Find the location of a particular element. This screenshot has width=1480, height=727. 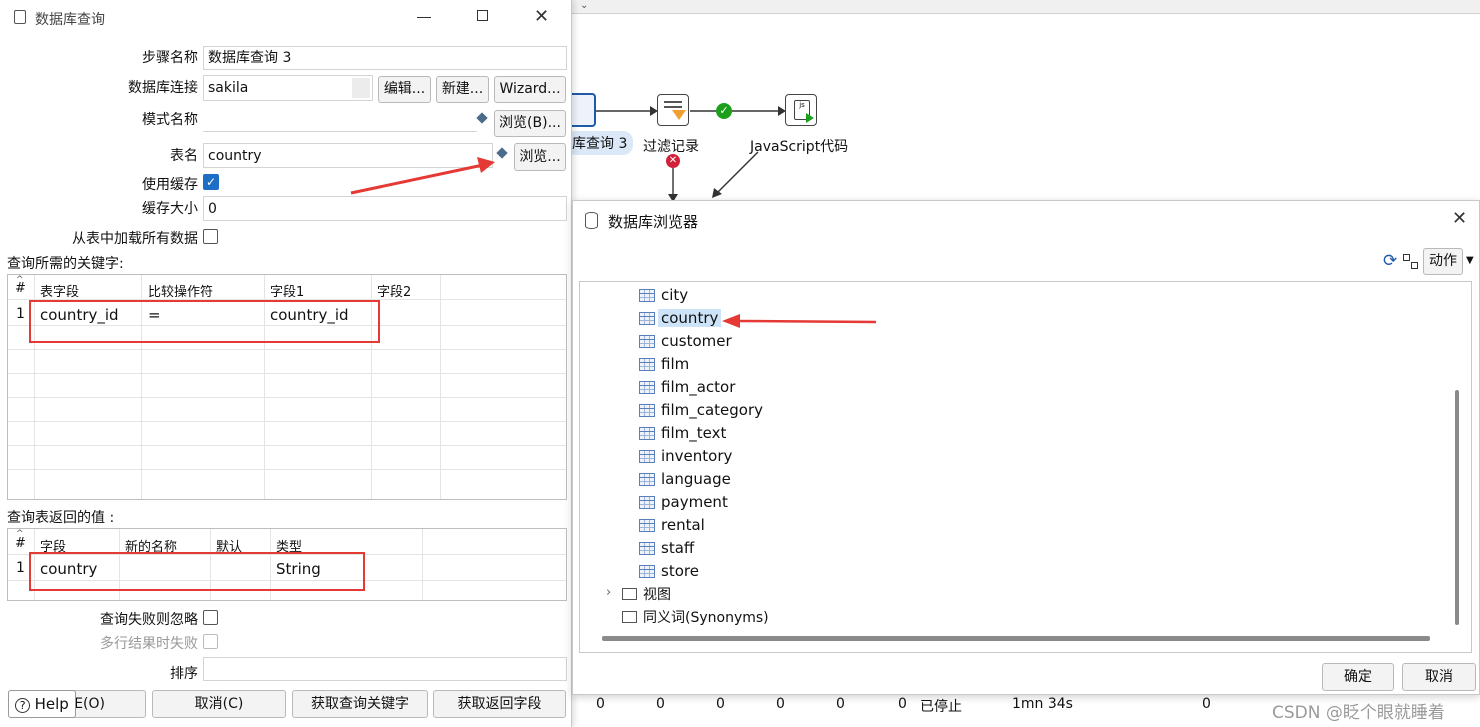

cache-size-label: 缓存大小 is located at coordinates (170, 209).